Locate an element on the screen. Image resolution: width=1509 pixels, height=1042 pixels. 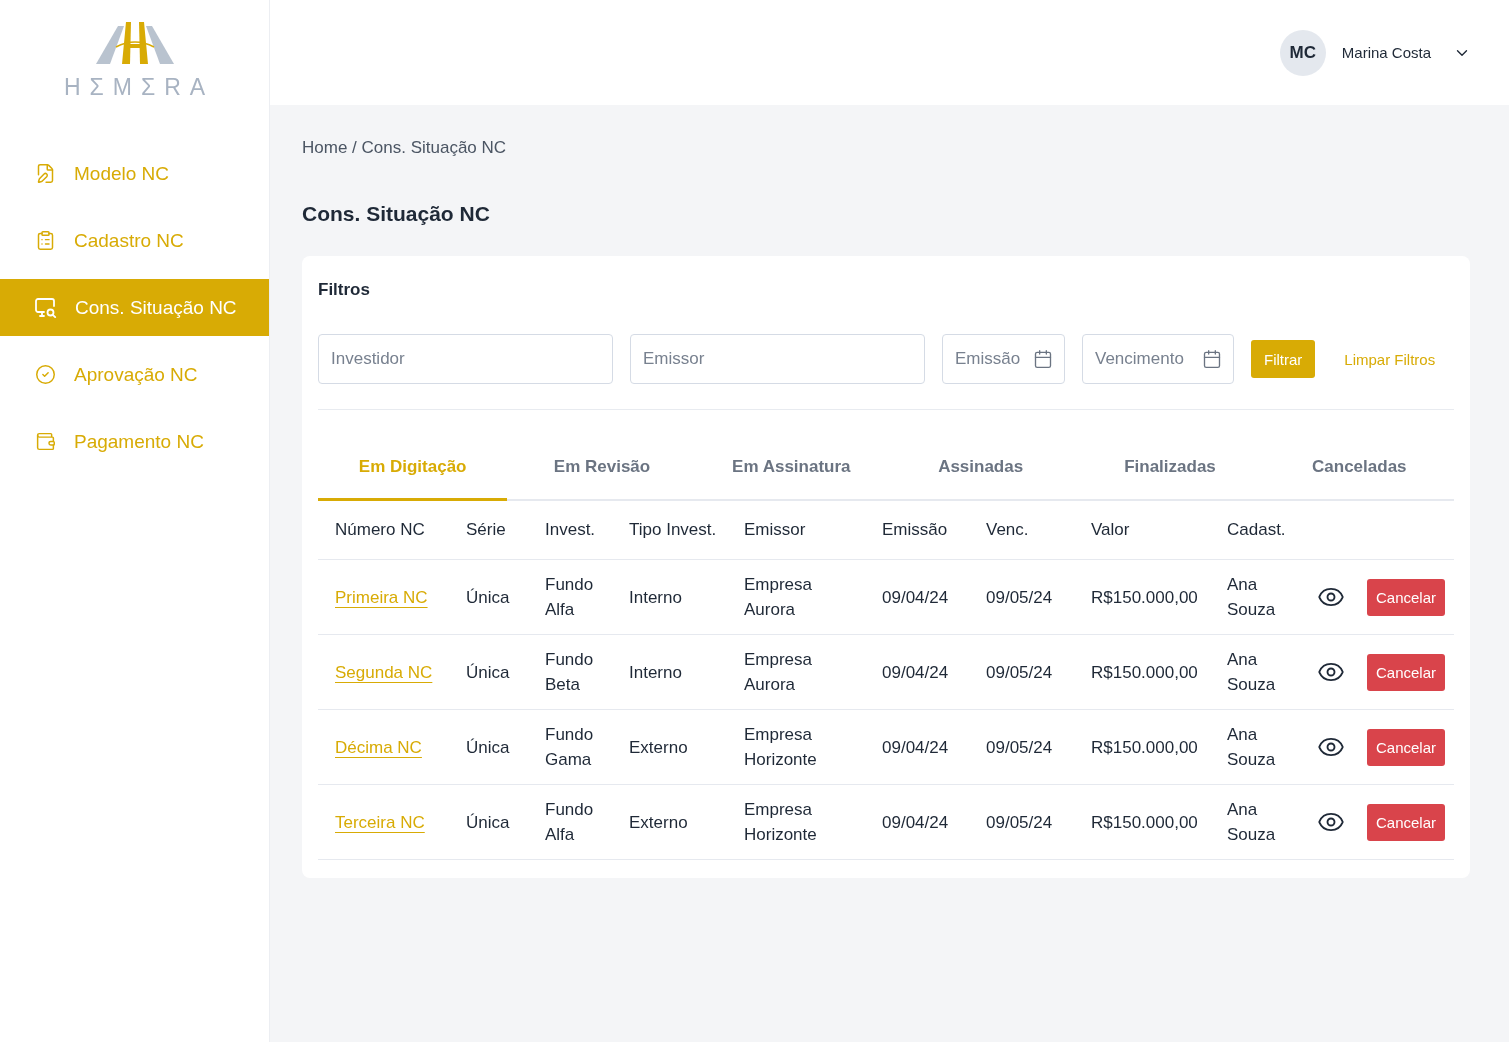
monitor-search-icon is located at coordinates (46, 307).